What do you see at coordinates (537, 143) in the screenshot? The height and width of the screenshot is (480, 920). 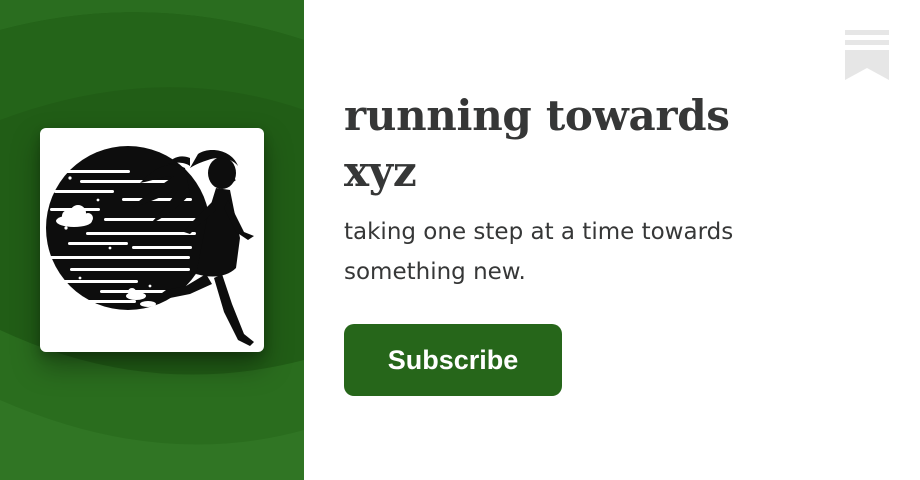 I see `publication-title: running towards xyz` at bounding box center [537, 143].